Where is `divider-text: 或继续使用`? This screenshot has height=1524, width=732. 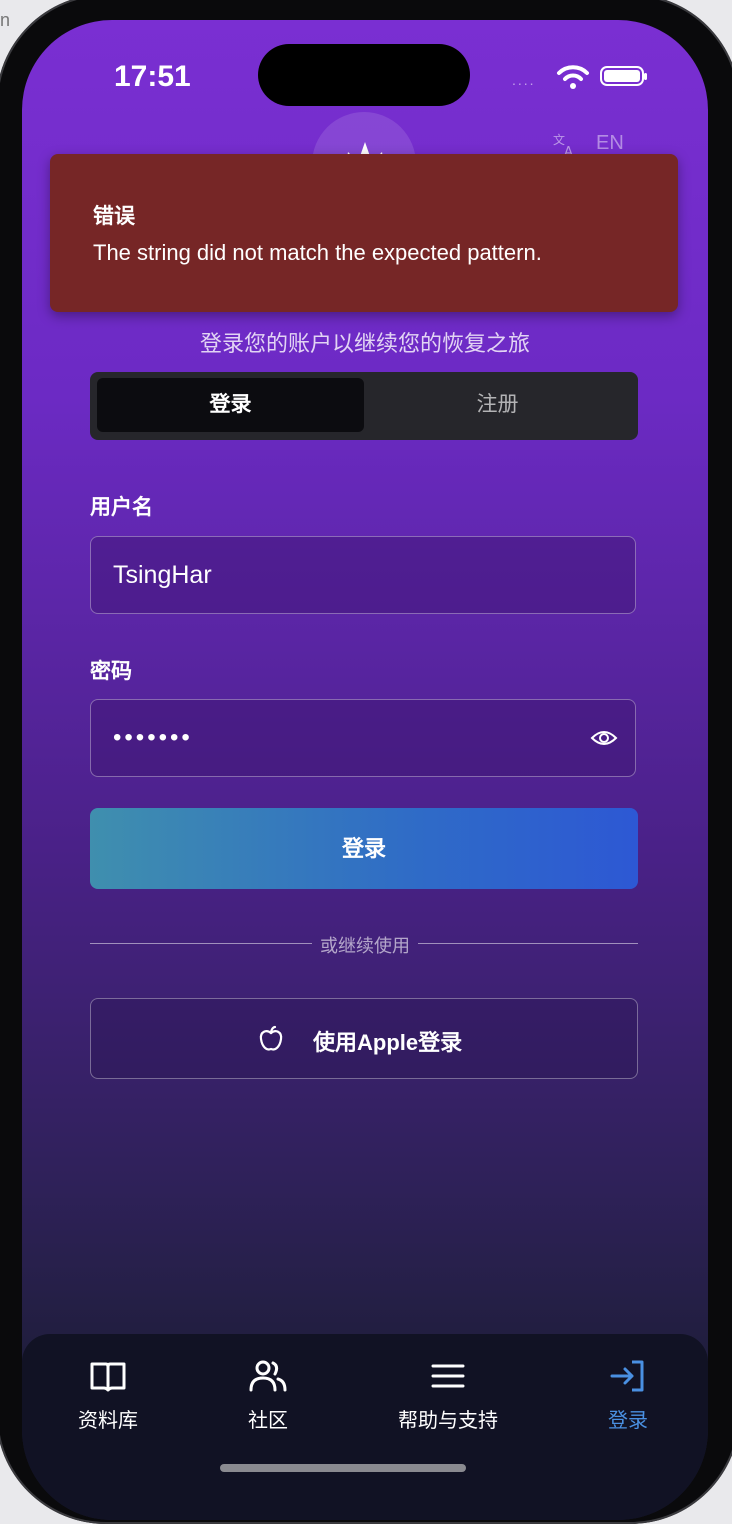
divider-text: 或继续使用 is located at coordinates (365, 946).